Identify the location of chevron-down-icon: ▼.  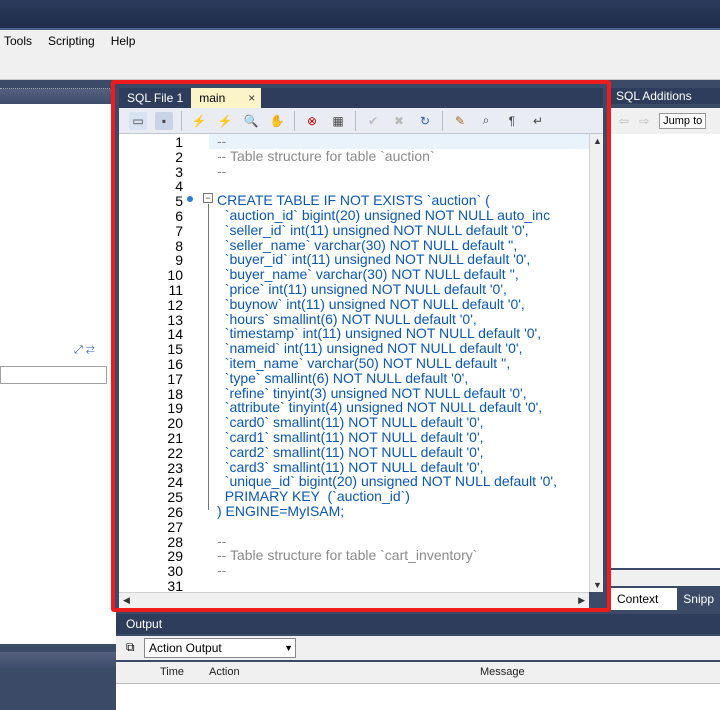
(288, 648).